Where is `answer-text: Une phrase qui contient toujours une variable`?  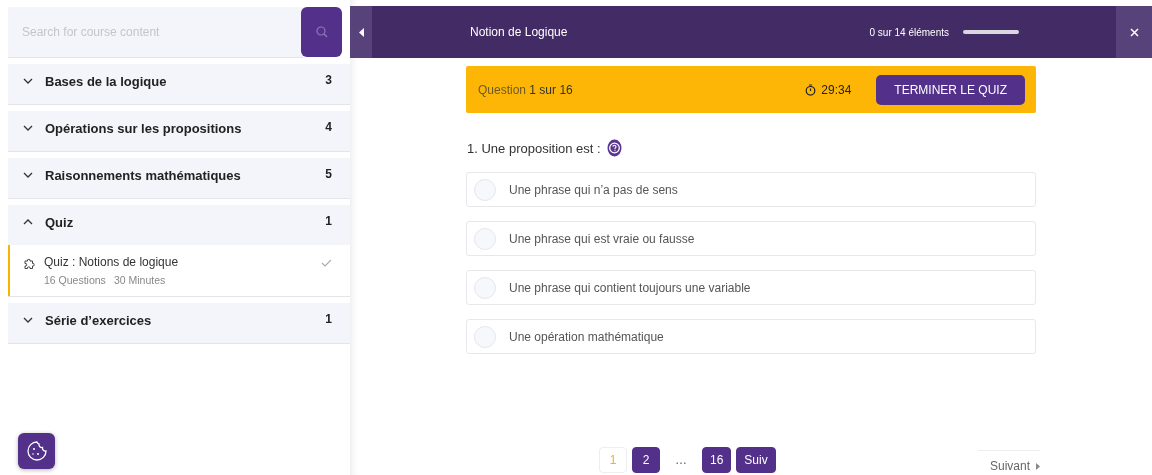
answer-text: Une phrase qui contient toujours une variable is located at coordinates (630, 287).